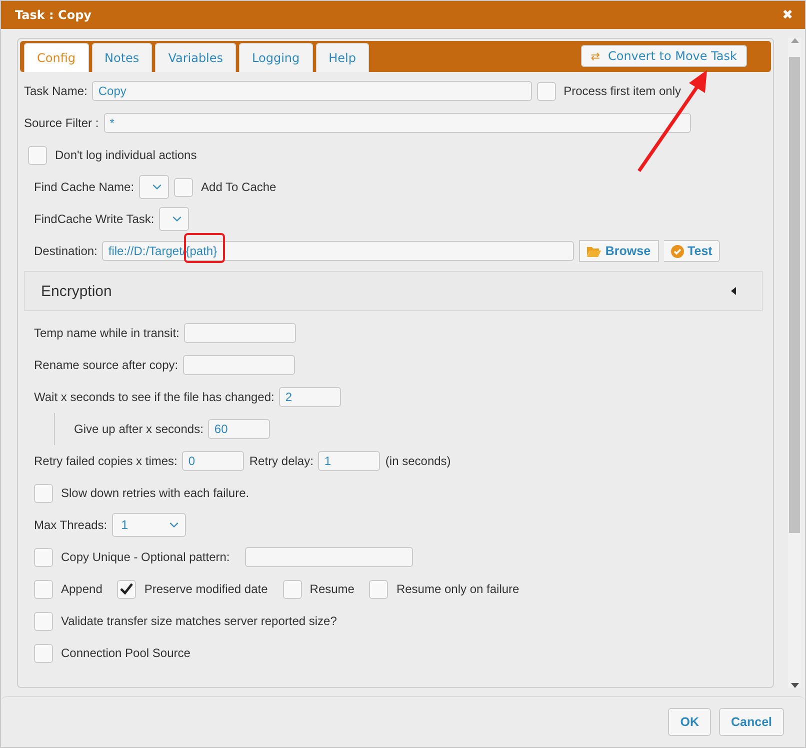 Image resolution: width=806 pixels, height=748 pixels. What do you see at coordinates (794, 685) in the screenshot?
I see `scroll-down-icon` at bounding box center [794, 685].